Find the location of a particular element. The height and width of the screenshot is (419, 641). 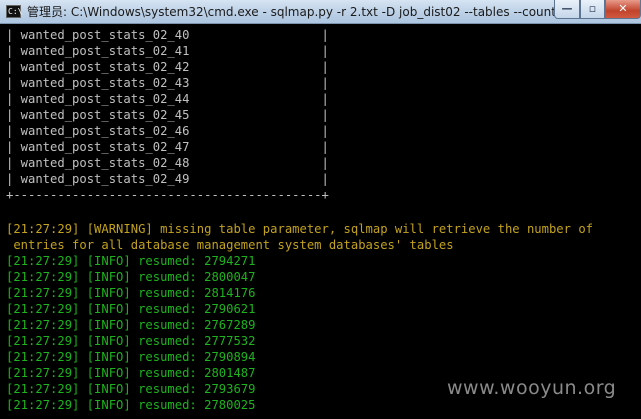

table-row: | wanted_post_stats_02_41 | is located at coordinates (167, 51).